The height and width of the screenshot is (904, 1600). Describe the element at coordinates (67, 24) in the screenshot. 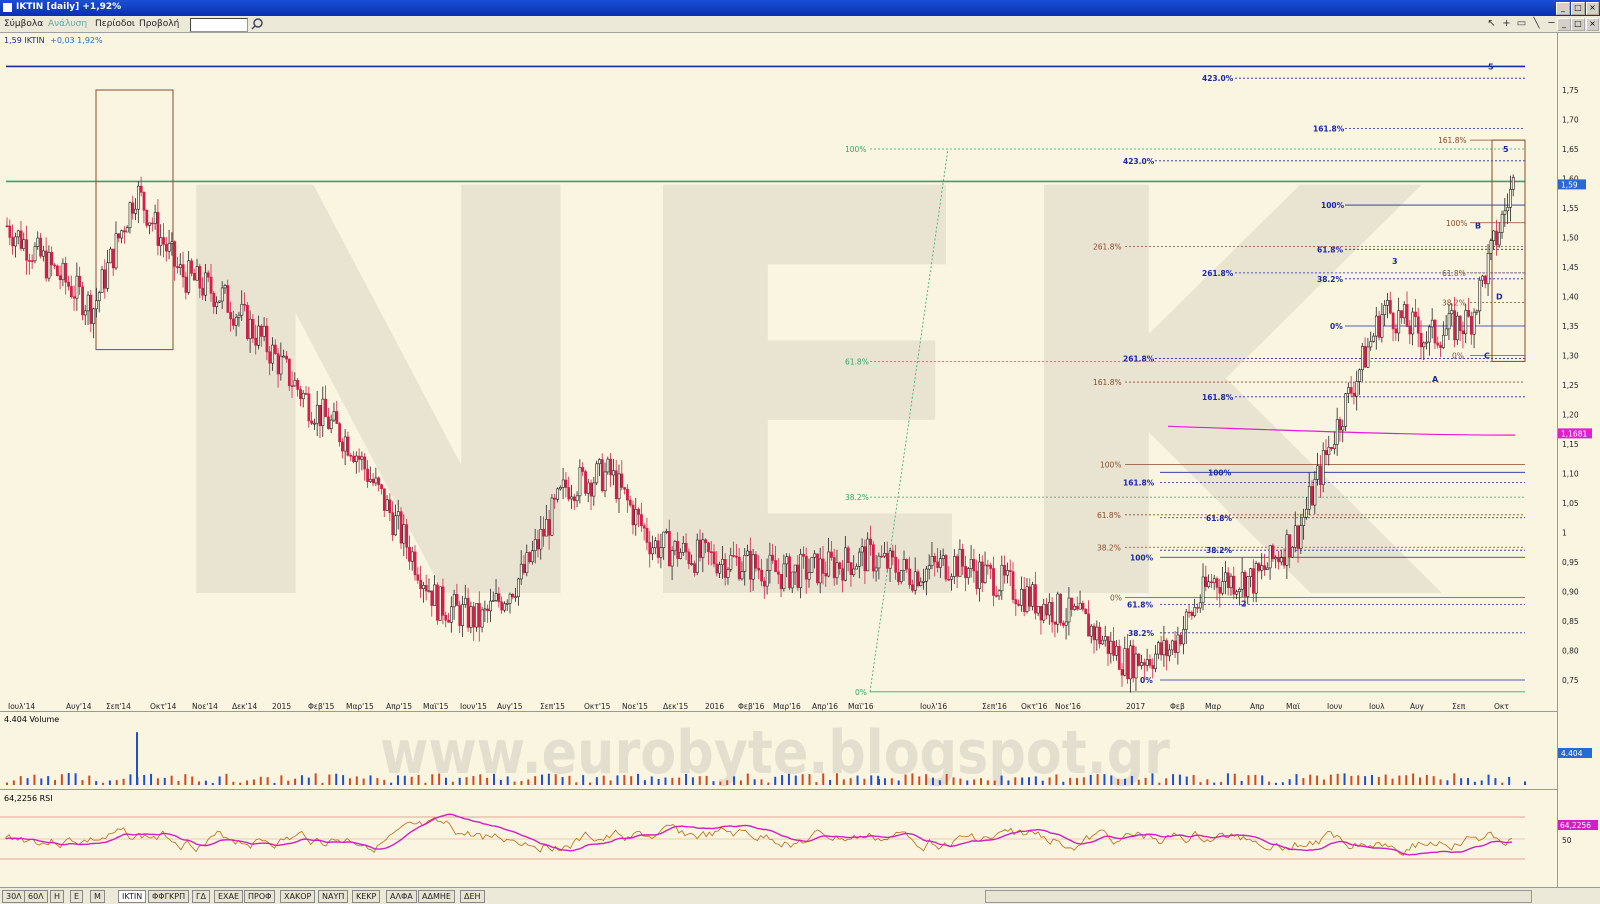

I see `menu-analysis: Ανάλυση` at that location.